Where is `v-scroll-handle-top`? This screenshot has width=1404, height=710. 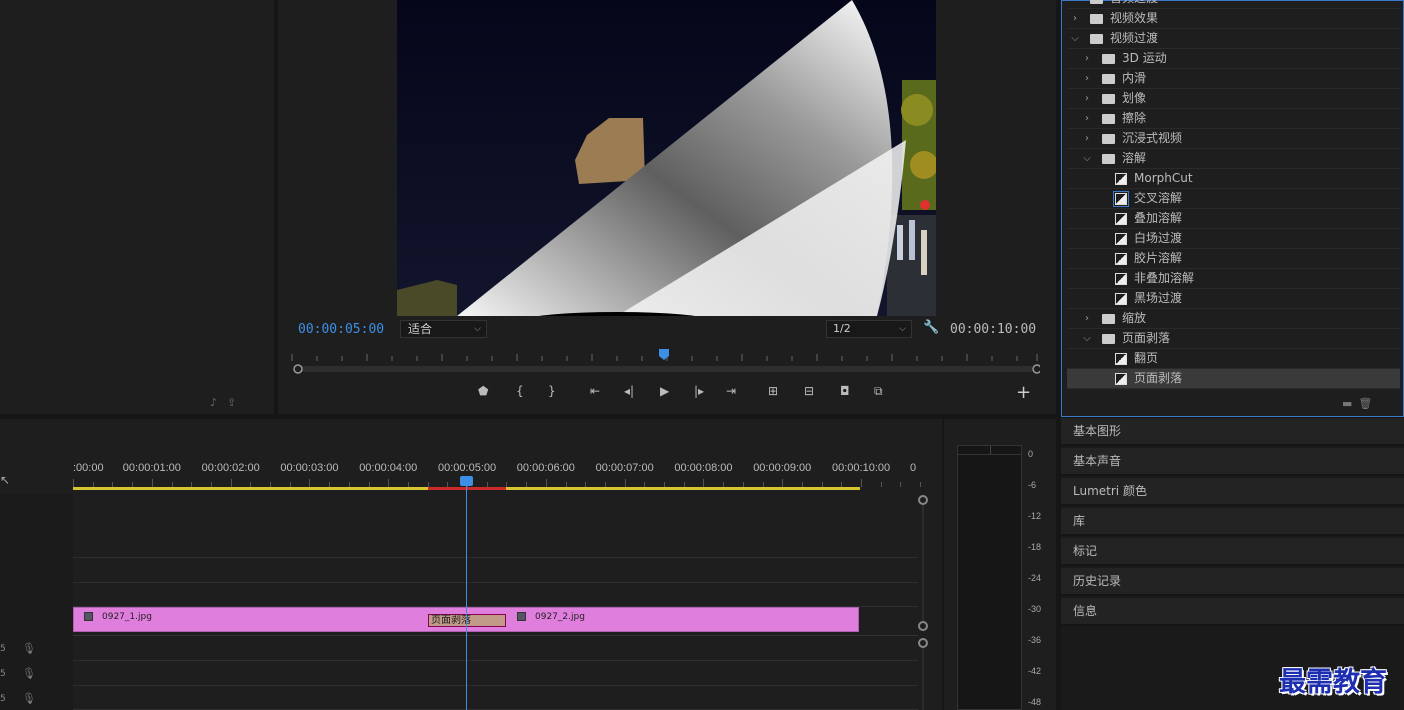
v-scroll-handle-top is located at coordinates (923, 500).